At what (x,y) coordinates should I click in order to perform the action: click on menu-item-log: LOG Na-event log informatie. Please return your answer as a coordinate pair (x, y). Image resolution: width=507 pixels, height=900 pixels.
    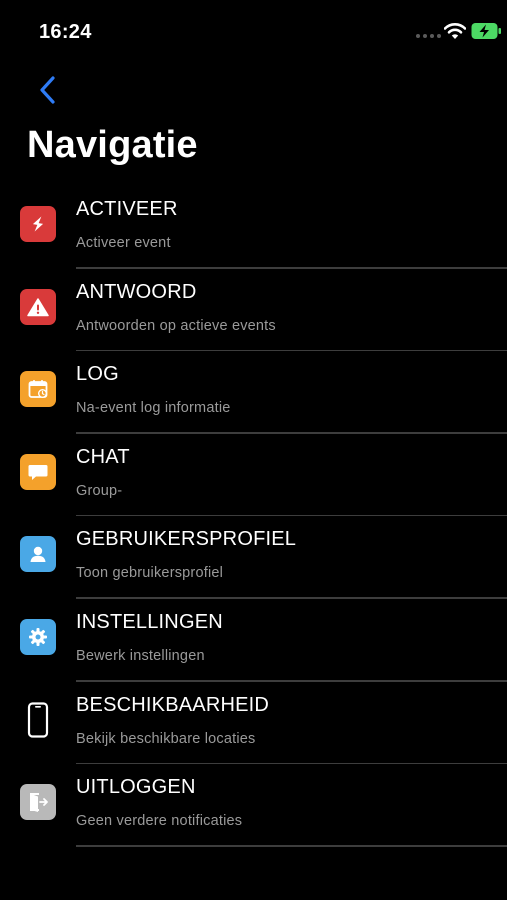
    Looking at the image, I should click on (253, 392).